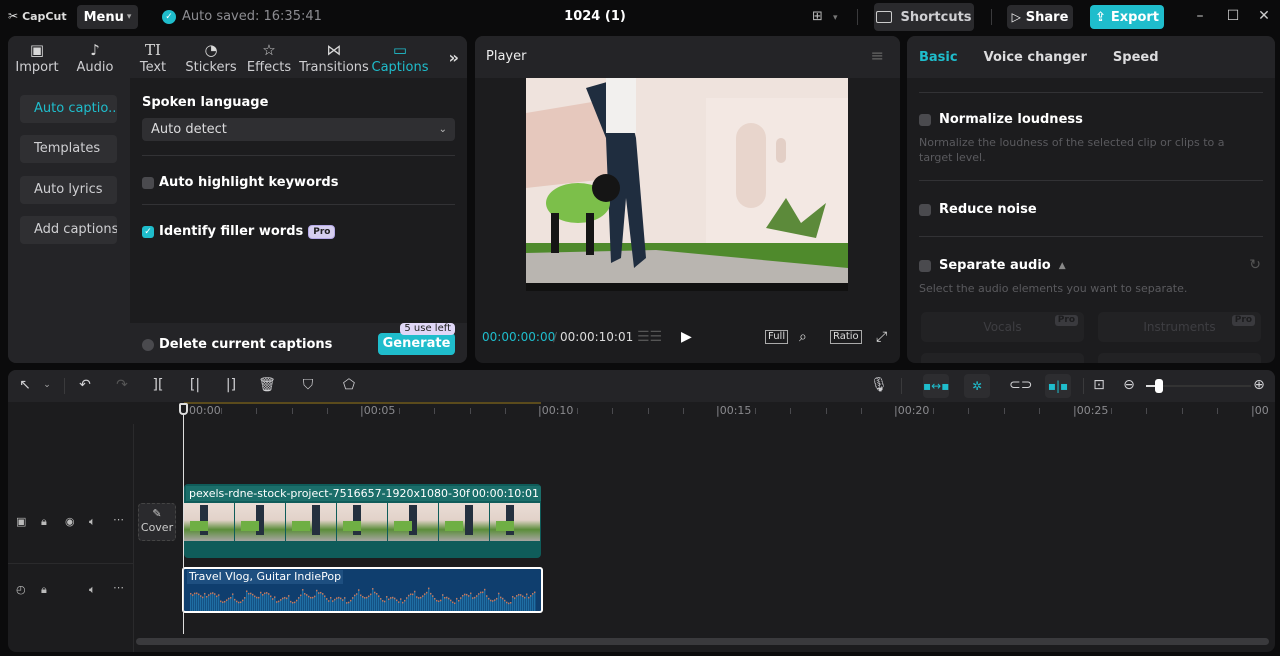  What do you see at coordinates (881, 337) in the screenshot?
I see `fullscreen-icon: ⤢` at bounding box center [881, 337].